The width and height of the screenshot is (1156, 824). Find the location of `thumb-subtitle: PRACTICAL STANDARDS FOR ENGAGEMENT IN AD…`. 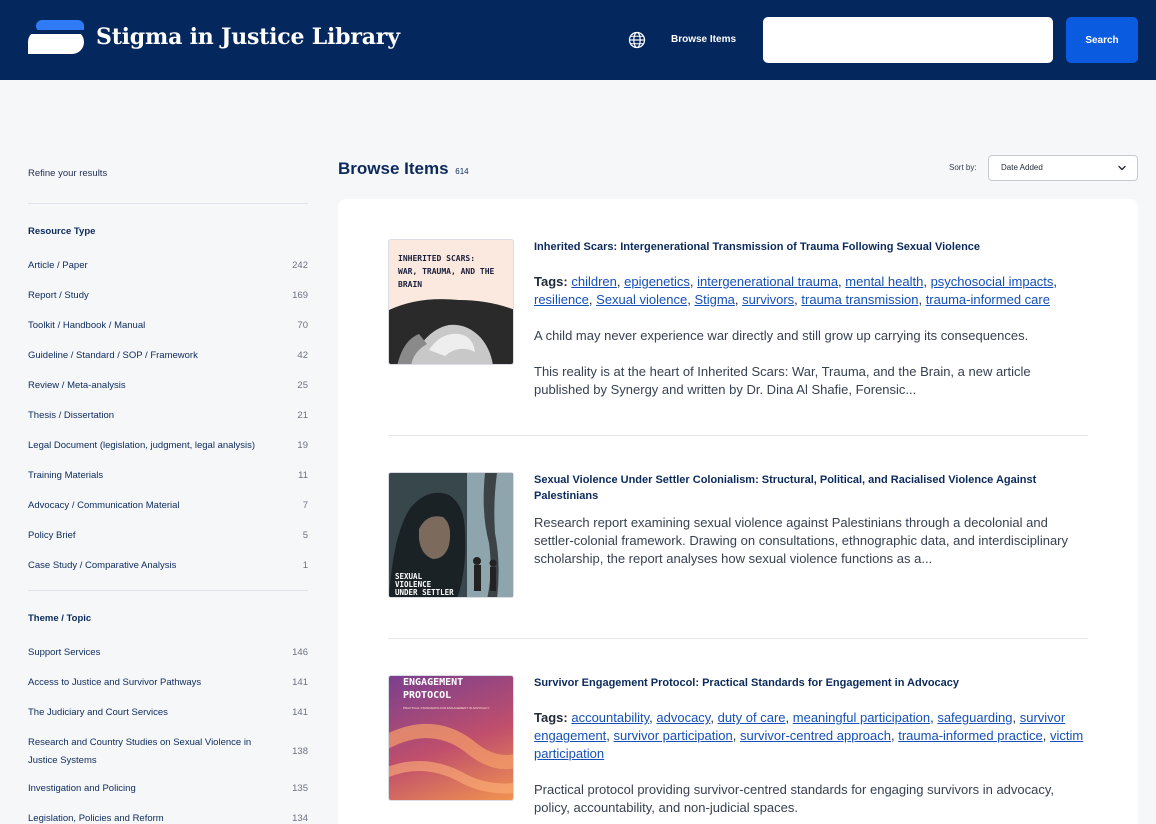

thumb-subtitle: PRACTICAL STANDARDS FOR ENGAGEMENT IN AD… is located at coordinates (446, 708).